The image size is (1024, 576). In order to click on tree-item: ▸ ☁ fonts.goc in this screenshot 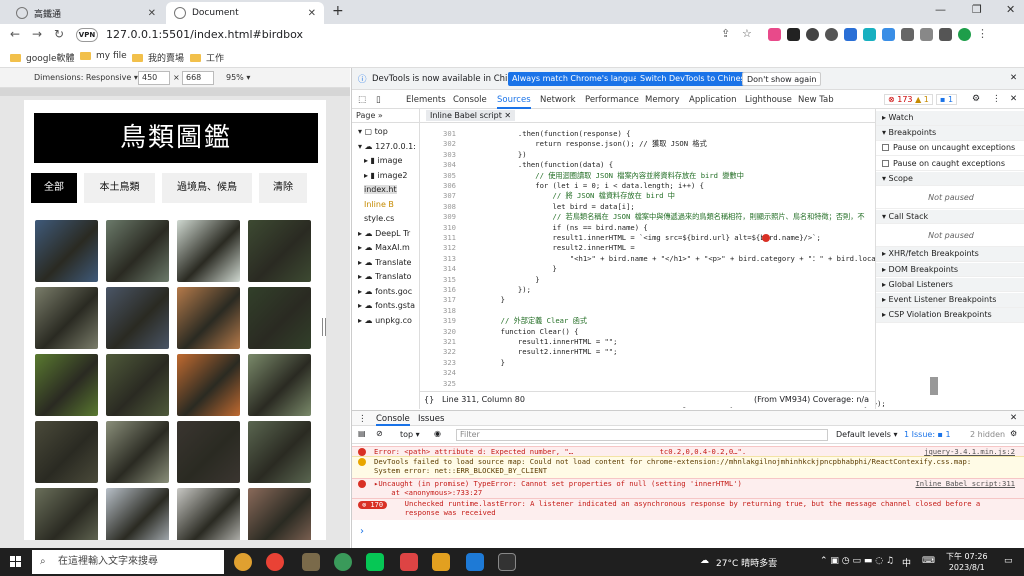, I will do `click(385, 291)`.